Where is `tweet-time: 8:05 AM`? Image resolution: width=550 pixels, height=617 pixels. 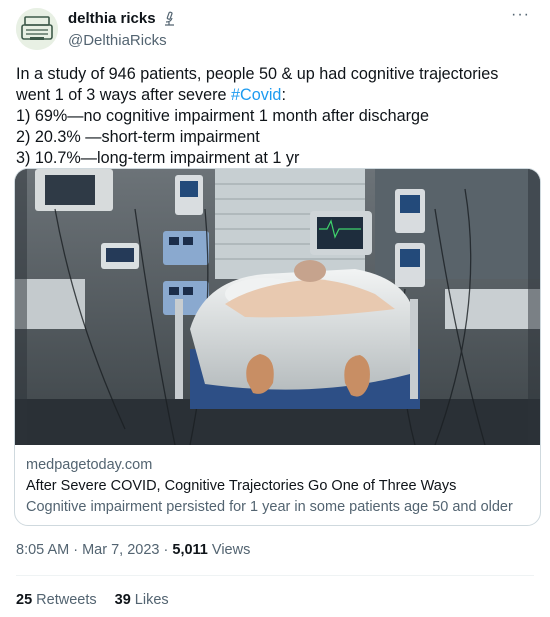 tweet-time: 8:05 AM is located at coordinates (42, 550).